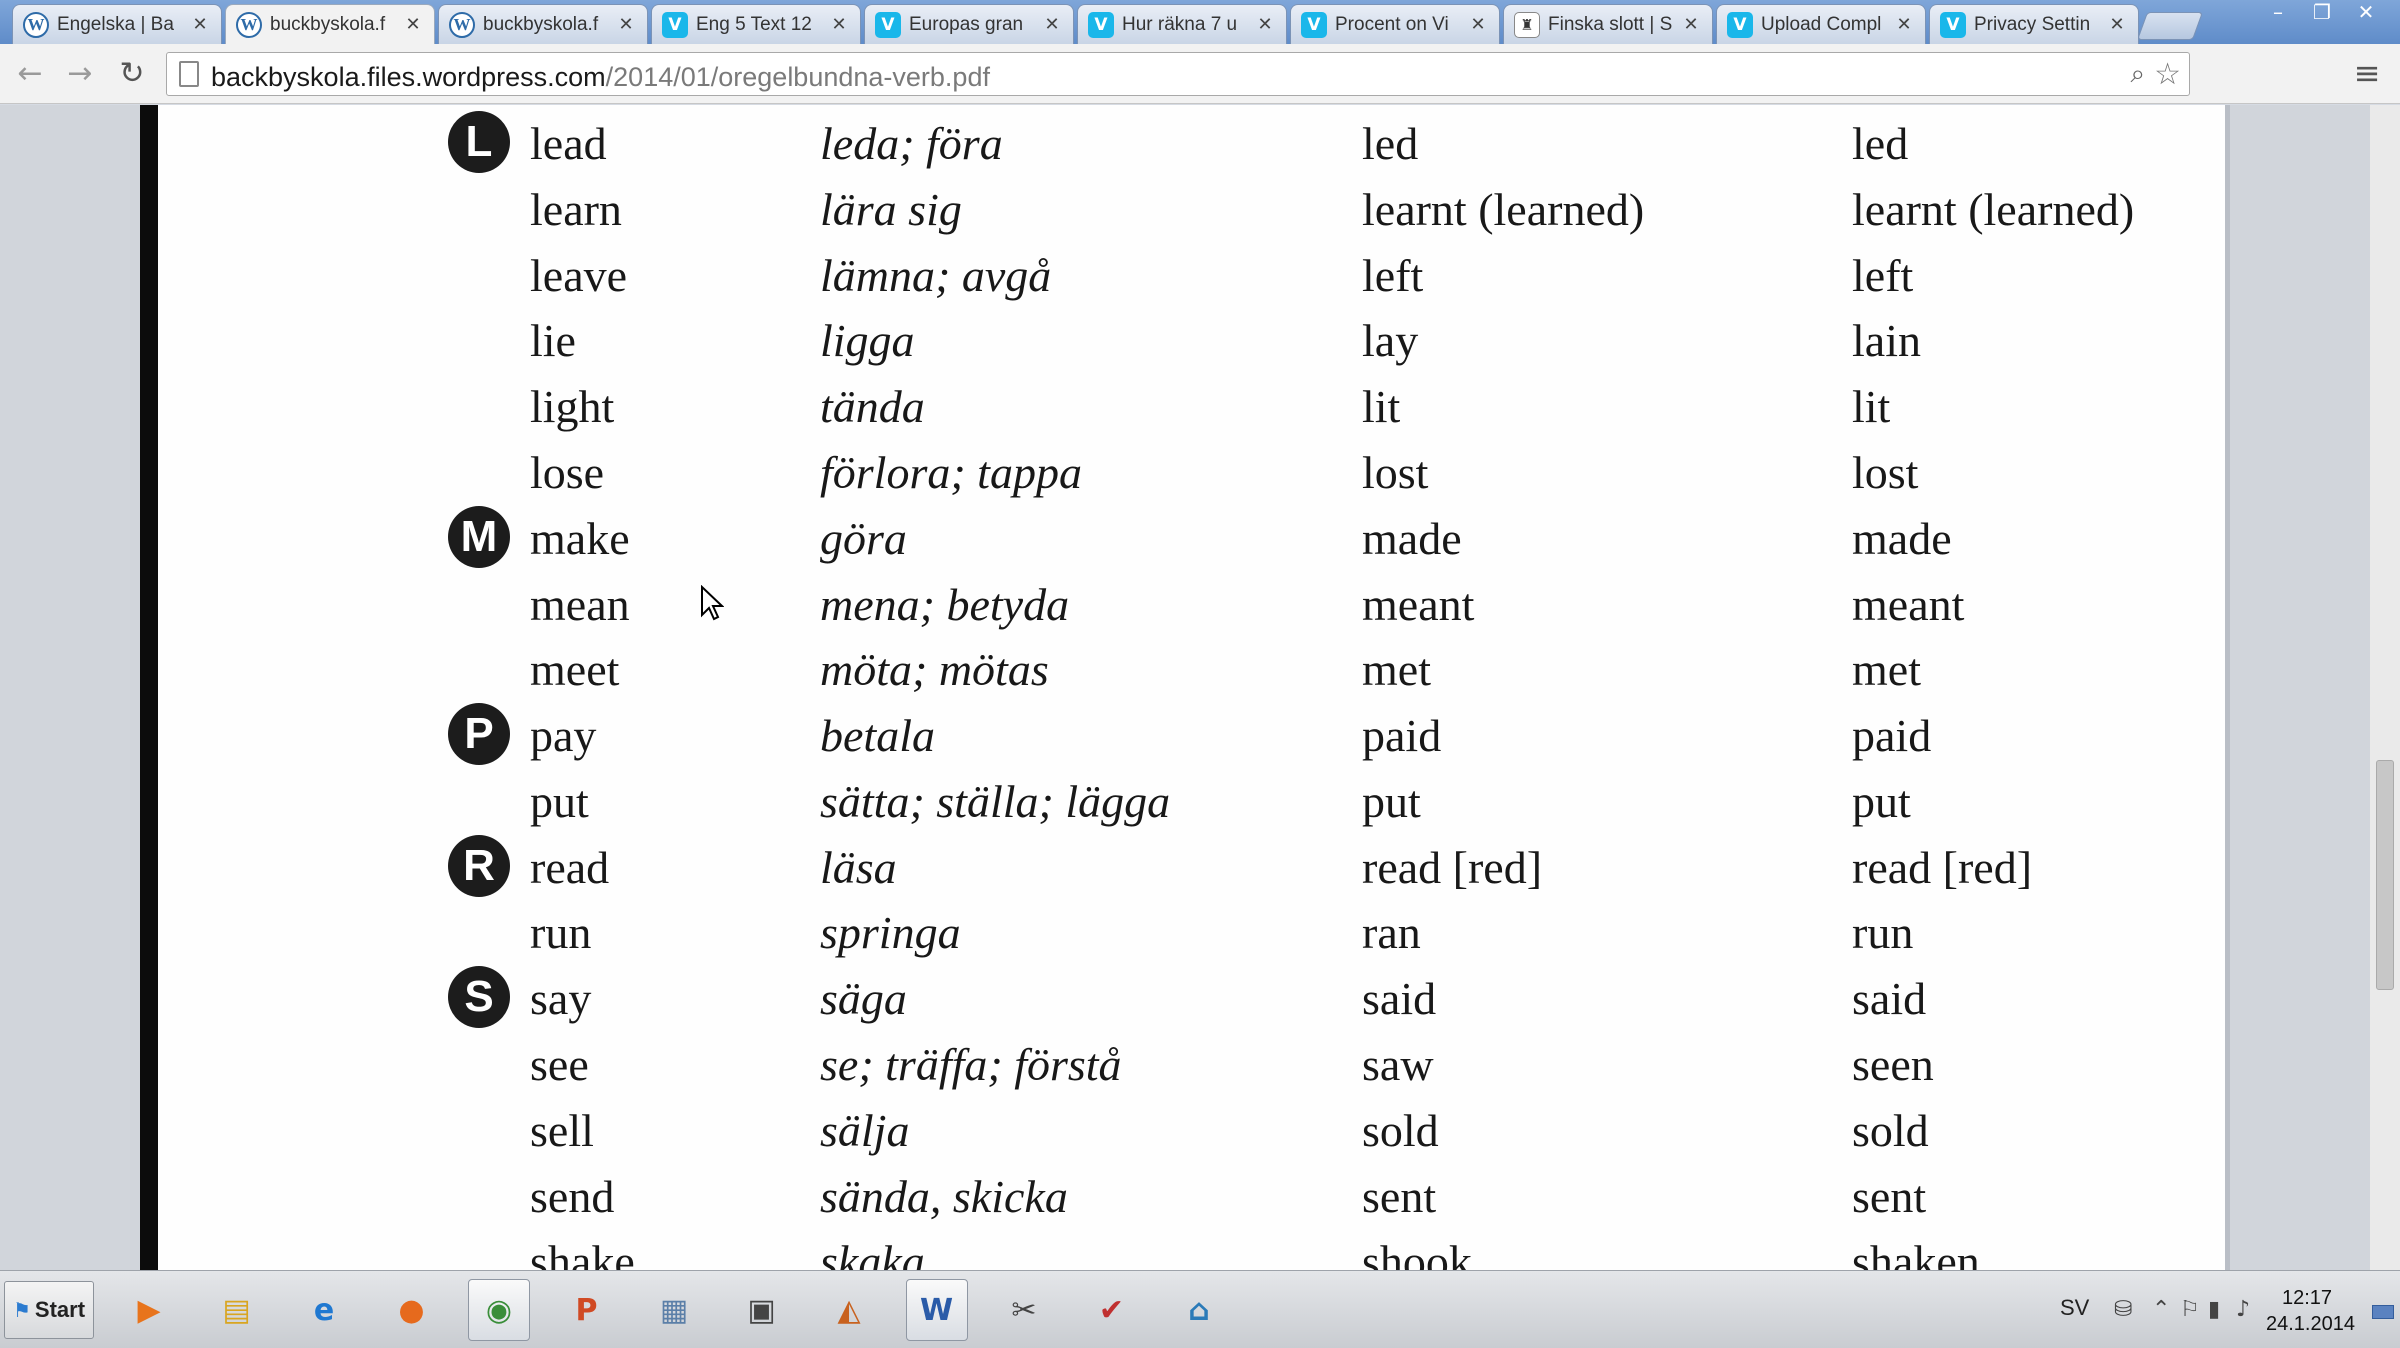  Describe the element at coordinates (49, 1310) in the screenshot. I see `start-button: ⚑ Start` at that location.